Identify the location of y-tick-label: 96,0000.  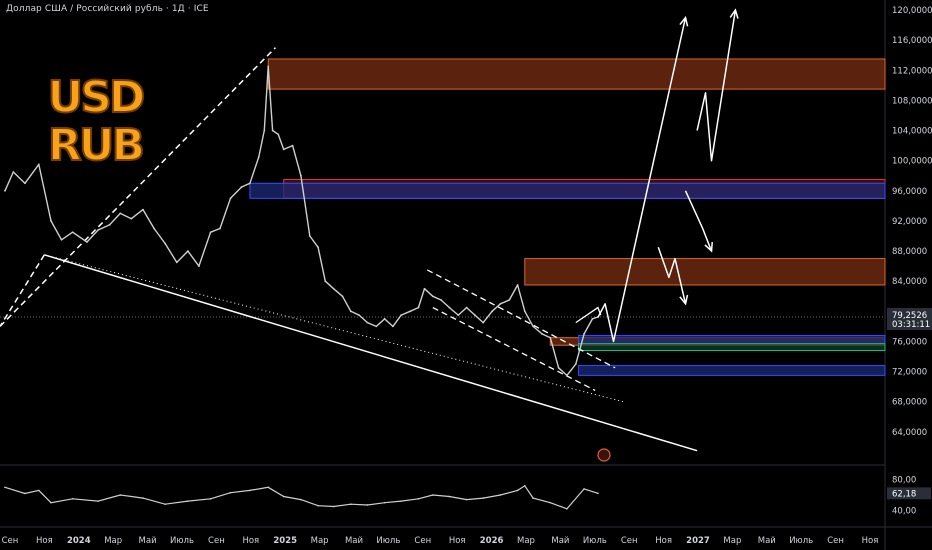
(909, 192).